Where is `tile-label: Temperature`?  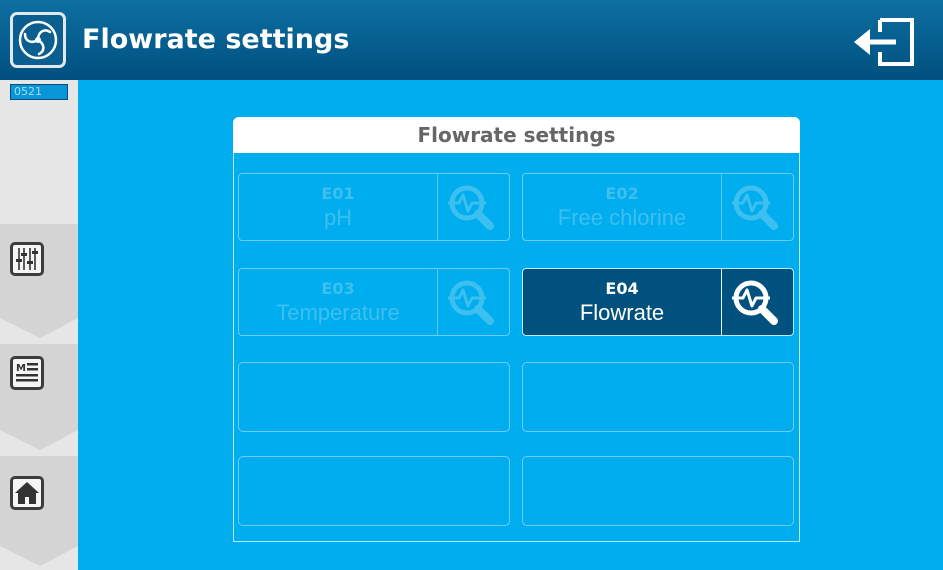
tile-label: Temperature is located at coordinates (338, 312).